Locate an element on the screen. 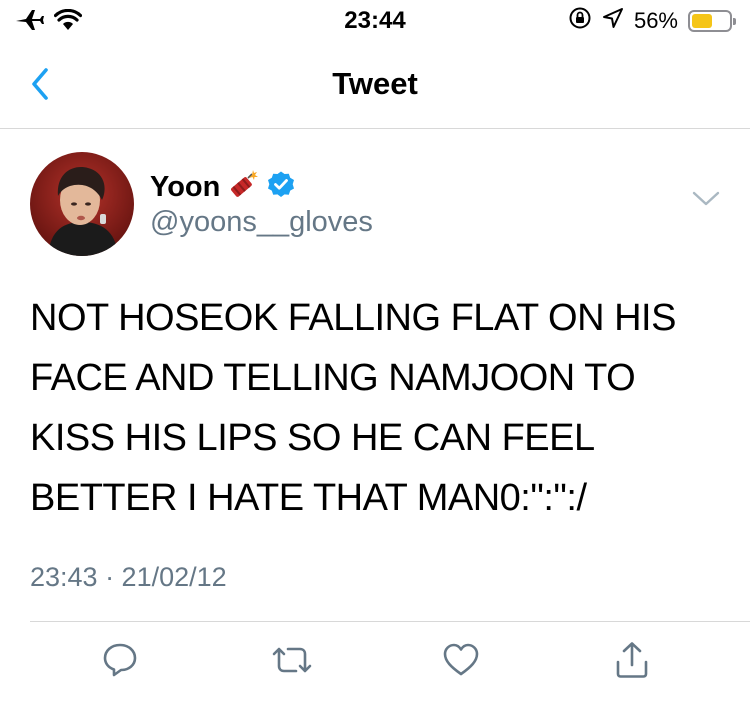  author-handle: @yoons__gloves is located at coordinates (261, 222).